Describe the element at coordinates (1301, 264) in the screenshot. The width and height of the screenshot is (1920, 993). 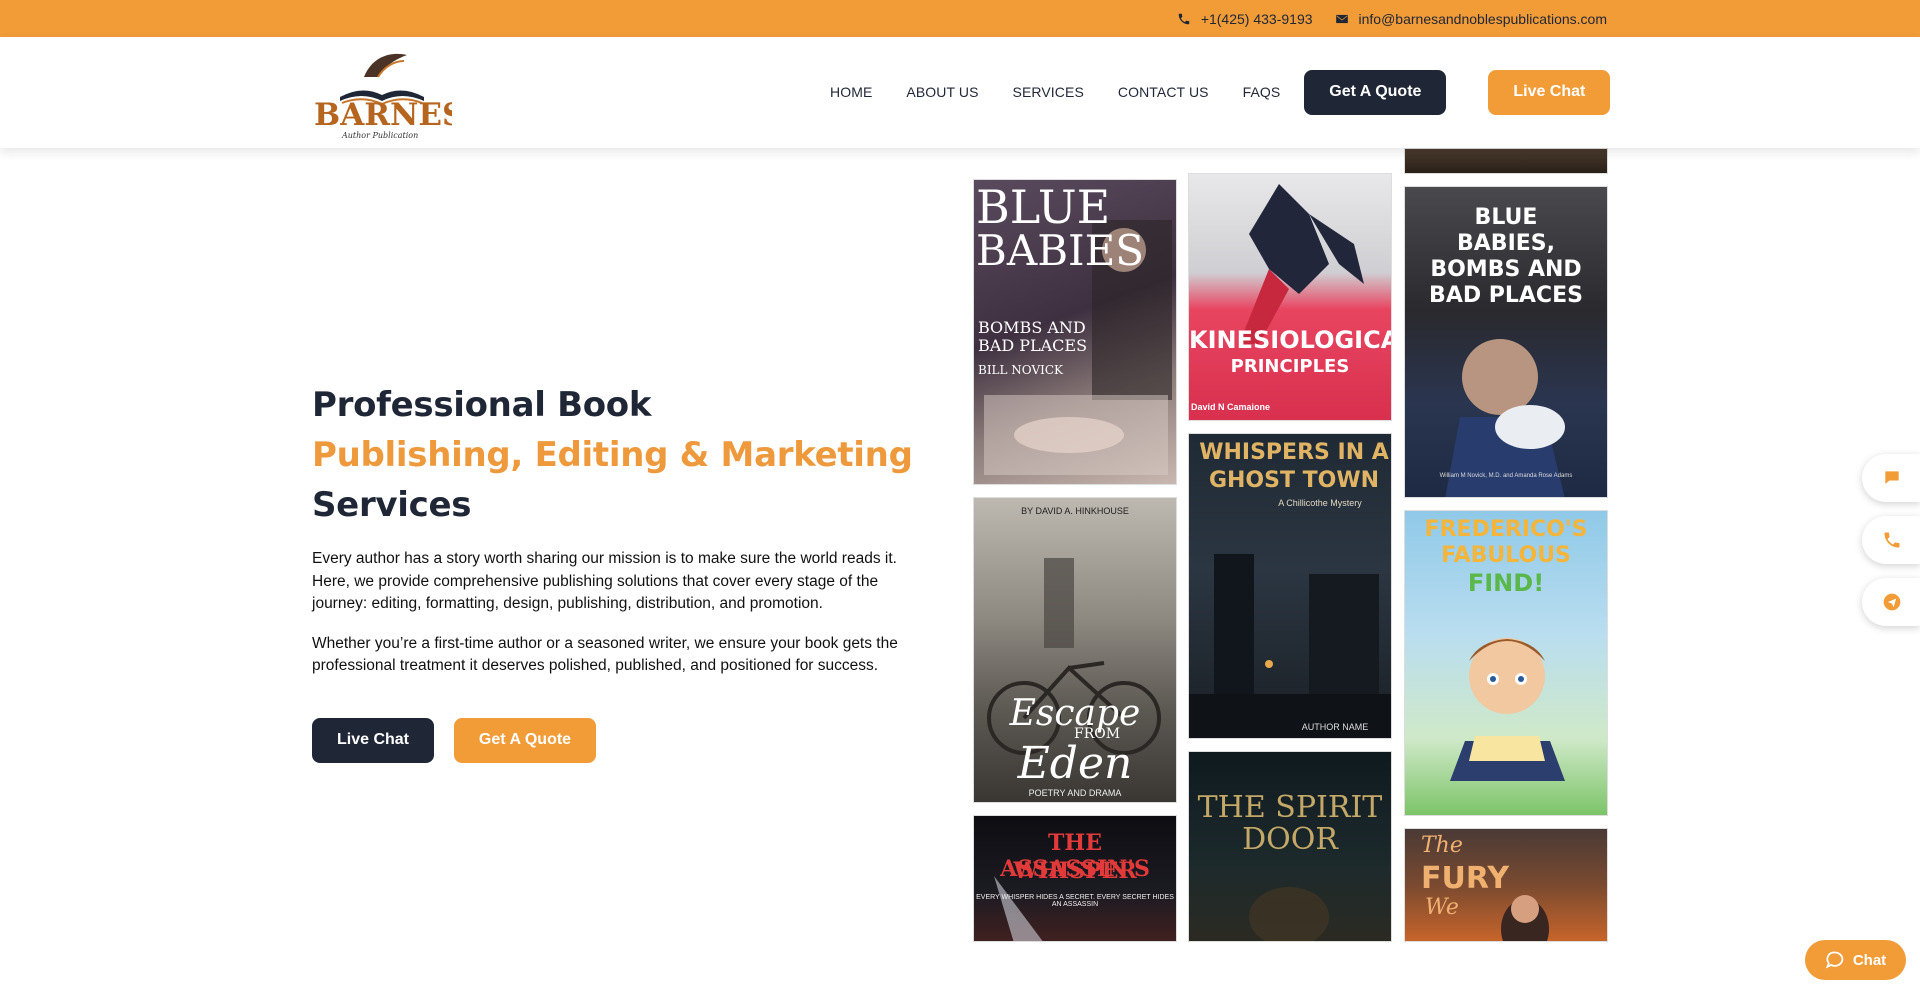
I see `cover-art` at that location.